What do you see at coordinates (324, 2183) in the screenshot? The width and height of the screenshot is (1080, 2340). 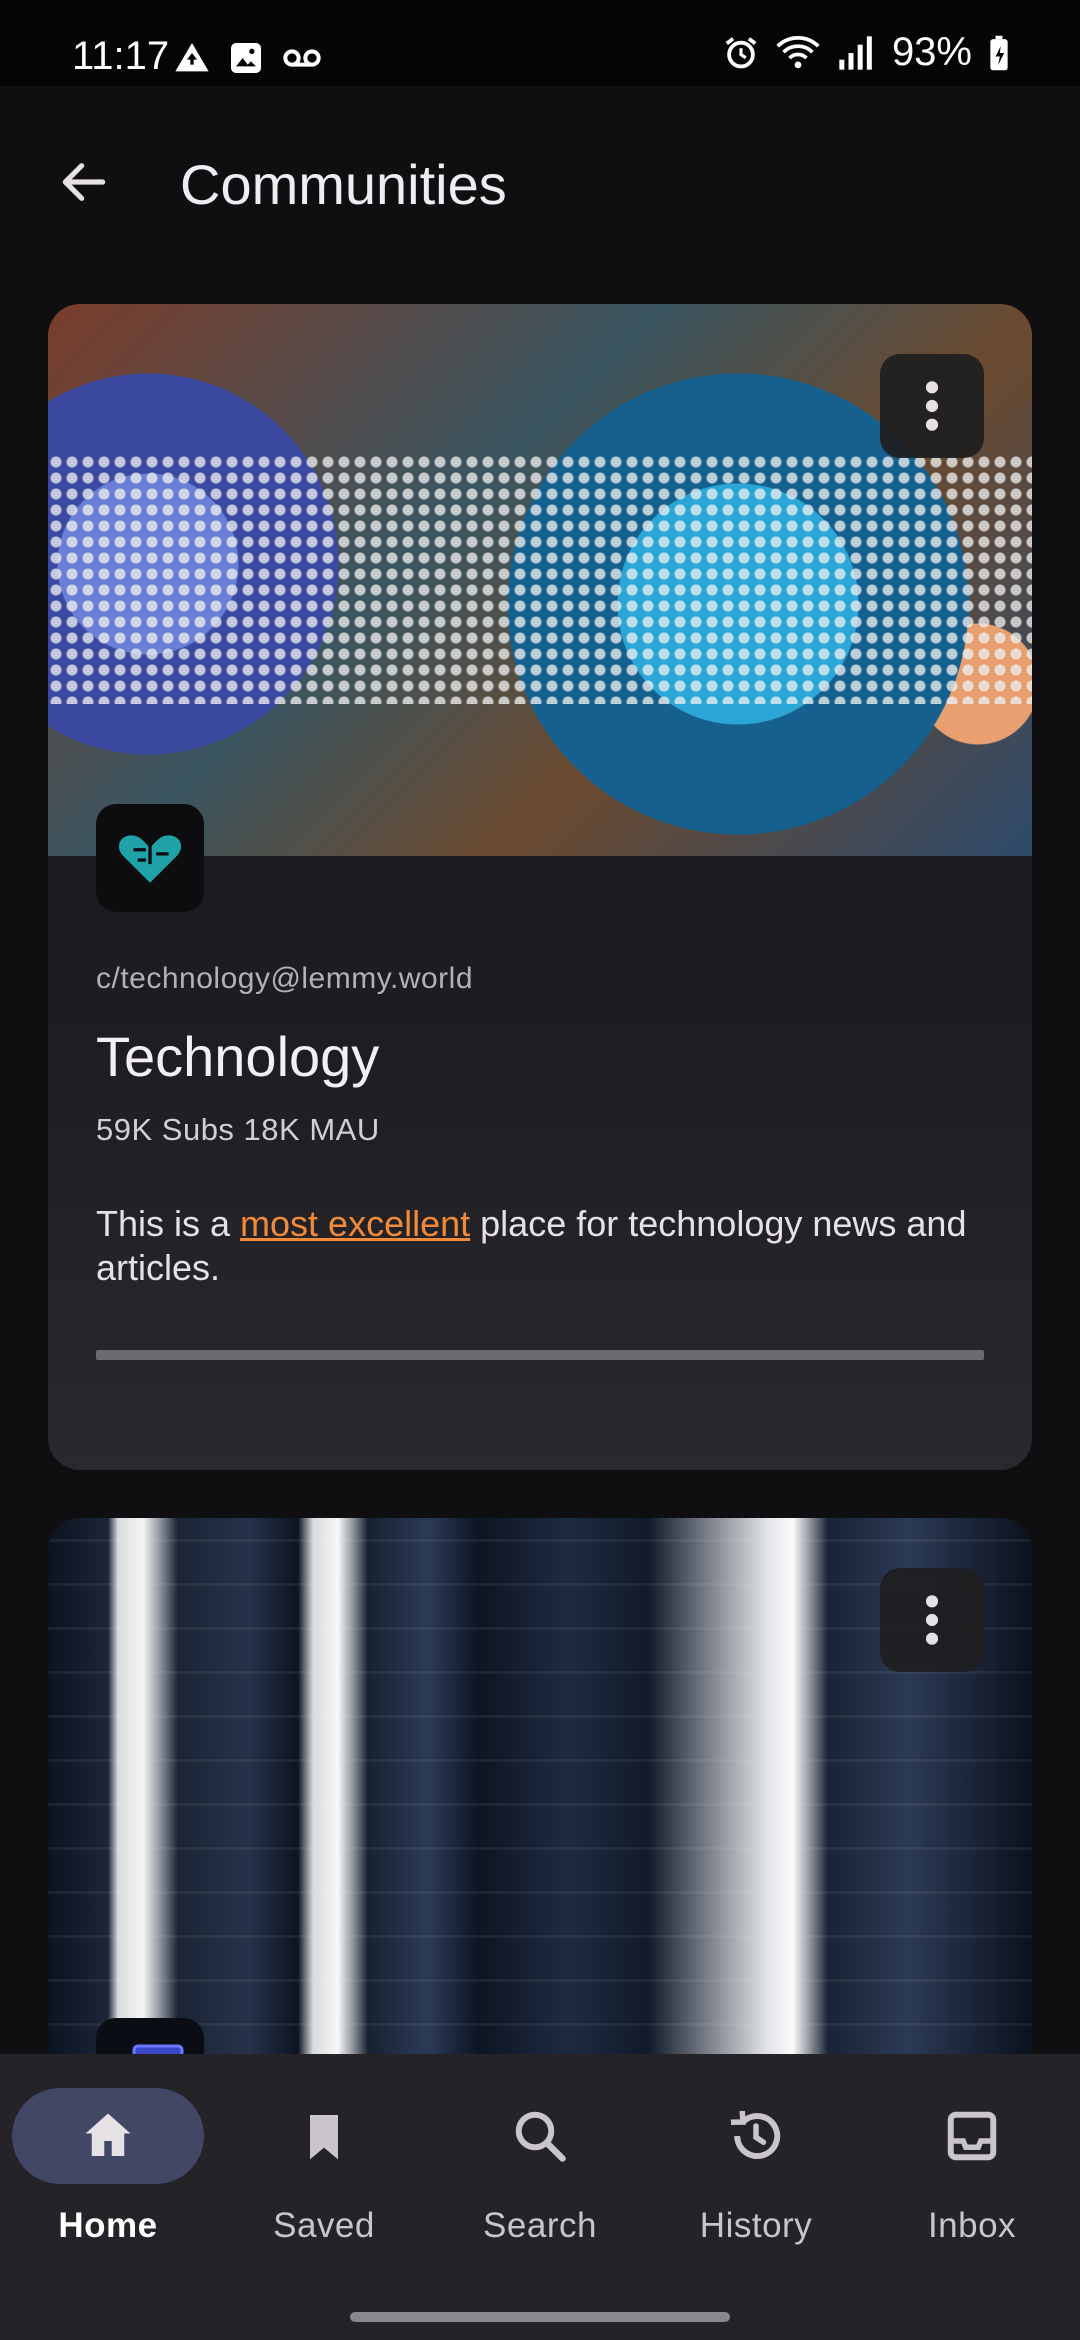 I see `nav-item-saved: Saved` at bounding box center [324, 2183].